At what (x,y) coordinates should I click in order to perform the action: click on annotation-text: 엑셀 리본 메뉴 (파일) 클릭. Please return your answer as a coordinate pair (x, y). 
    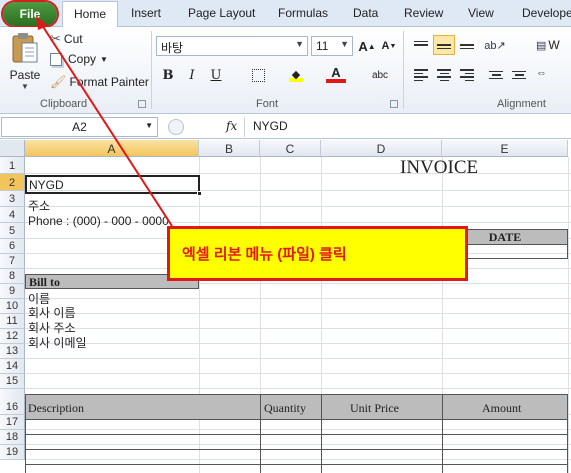
    Looking at the image, I should click on (264, 254).